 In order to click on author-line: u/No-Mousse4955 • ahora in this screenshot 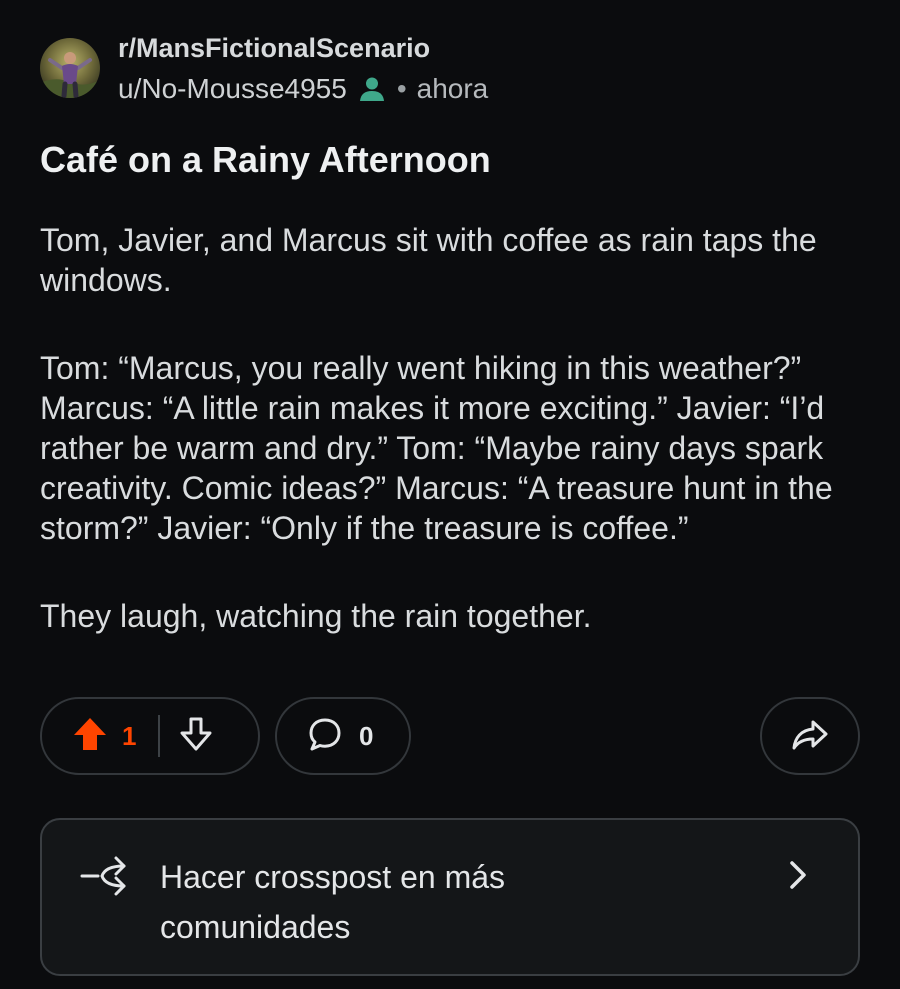, I will do `click(303, 89)`.